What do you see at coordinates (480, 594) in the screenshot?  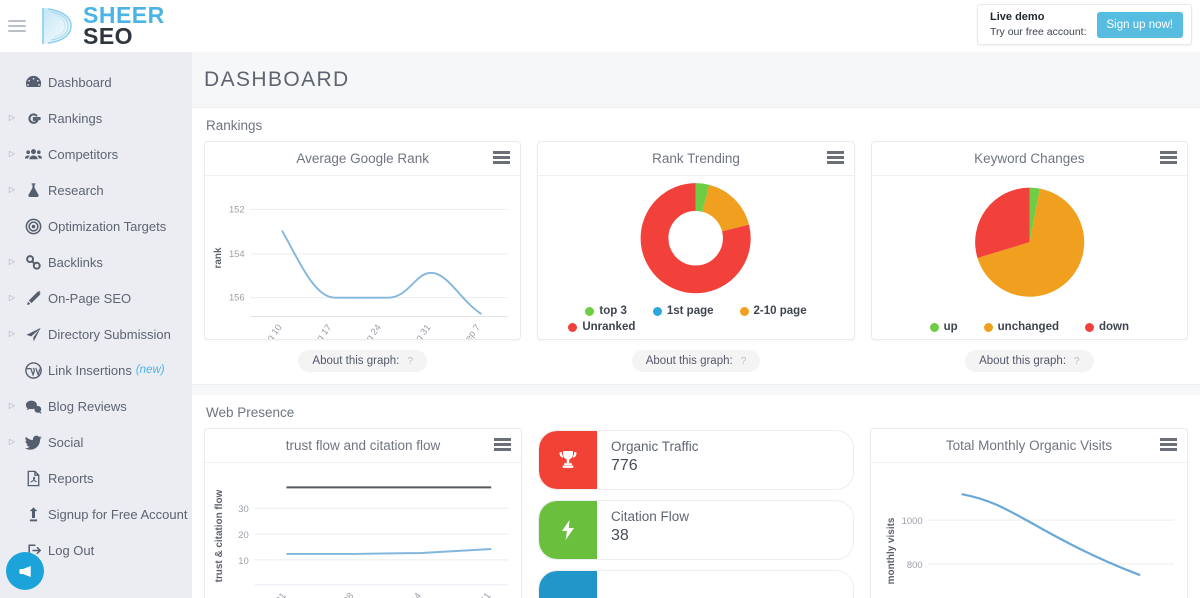 I see `svg-text: Sep 11` at bounding box center [480, 594].